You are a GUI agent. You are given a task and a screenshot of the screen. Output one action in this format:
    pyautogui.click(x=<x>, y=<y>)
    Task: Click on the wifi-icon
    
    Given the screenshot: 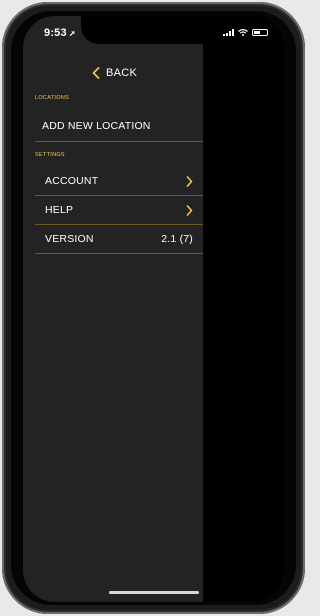 What is the action you would take?
    pyautogui.click(x=243, y=32)
    